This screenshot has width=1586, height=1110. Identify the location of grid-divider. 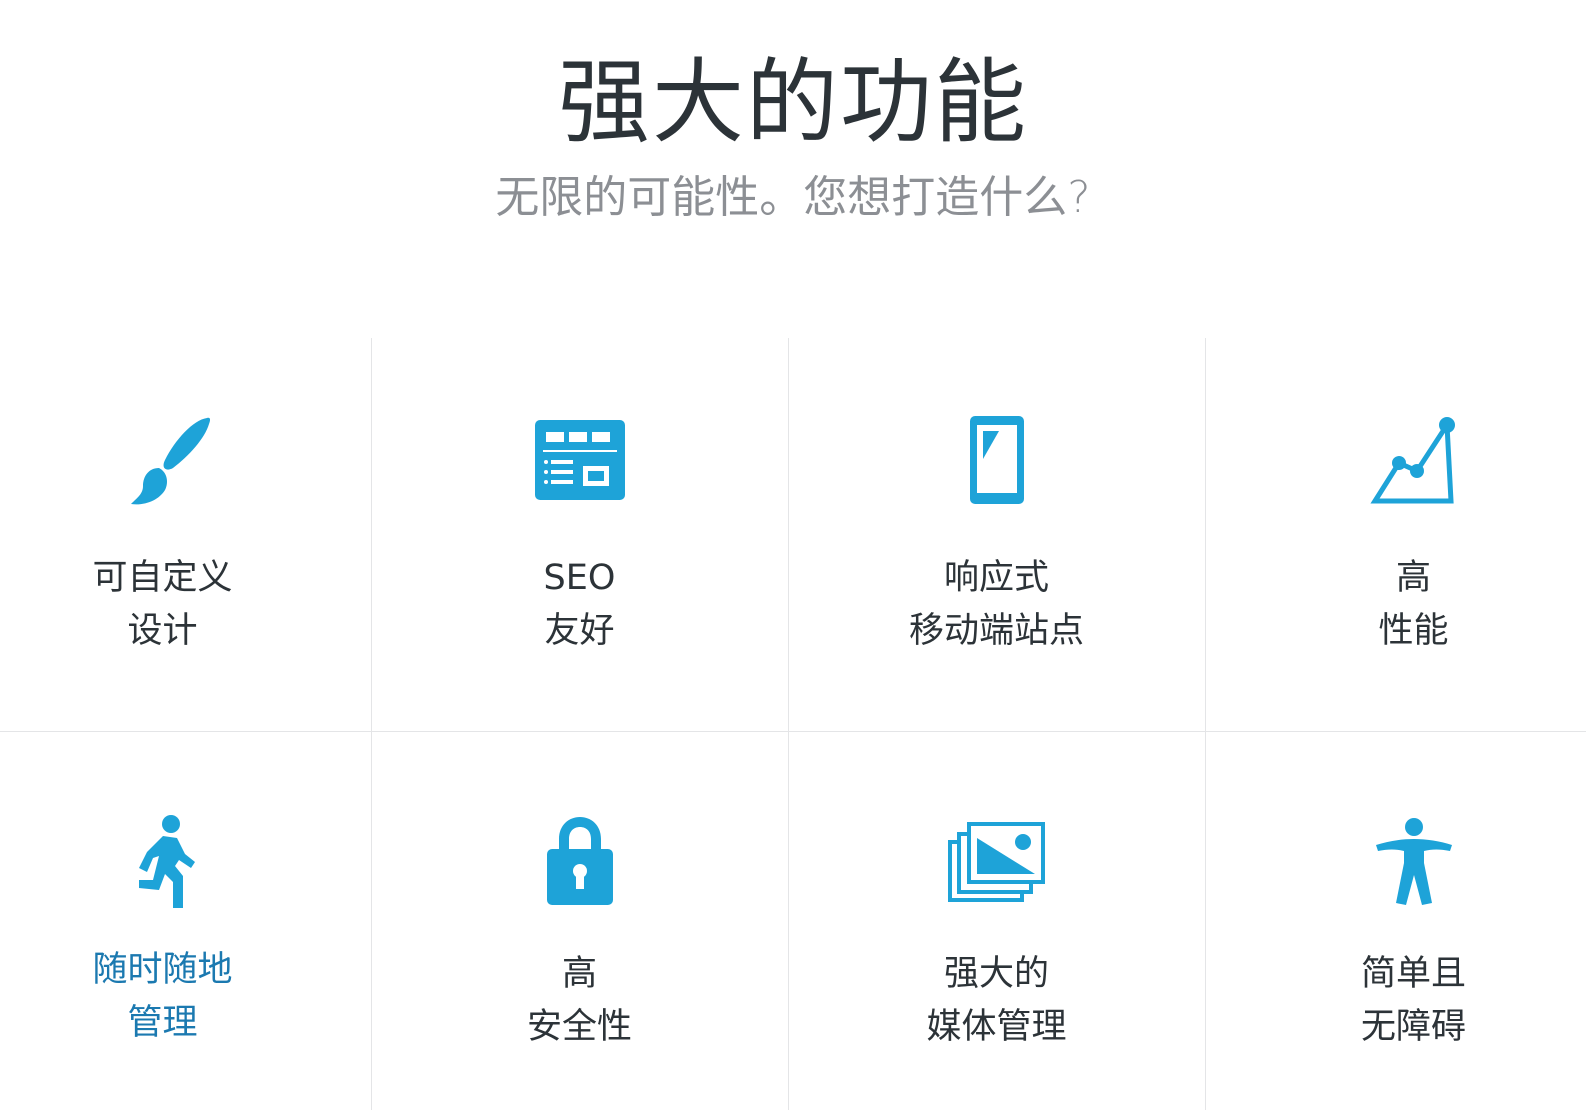
(793, 731).